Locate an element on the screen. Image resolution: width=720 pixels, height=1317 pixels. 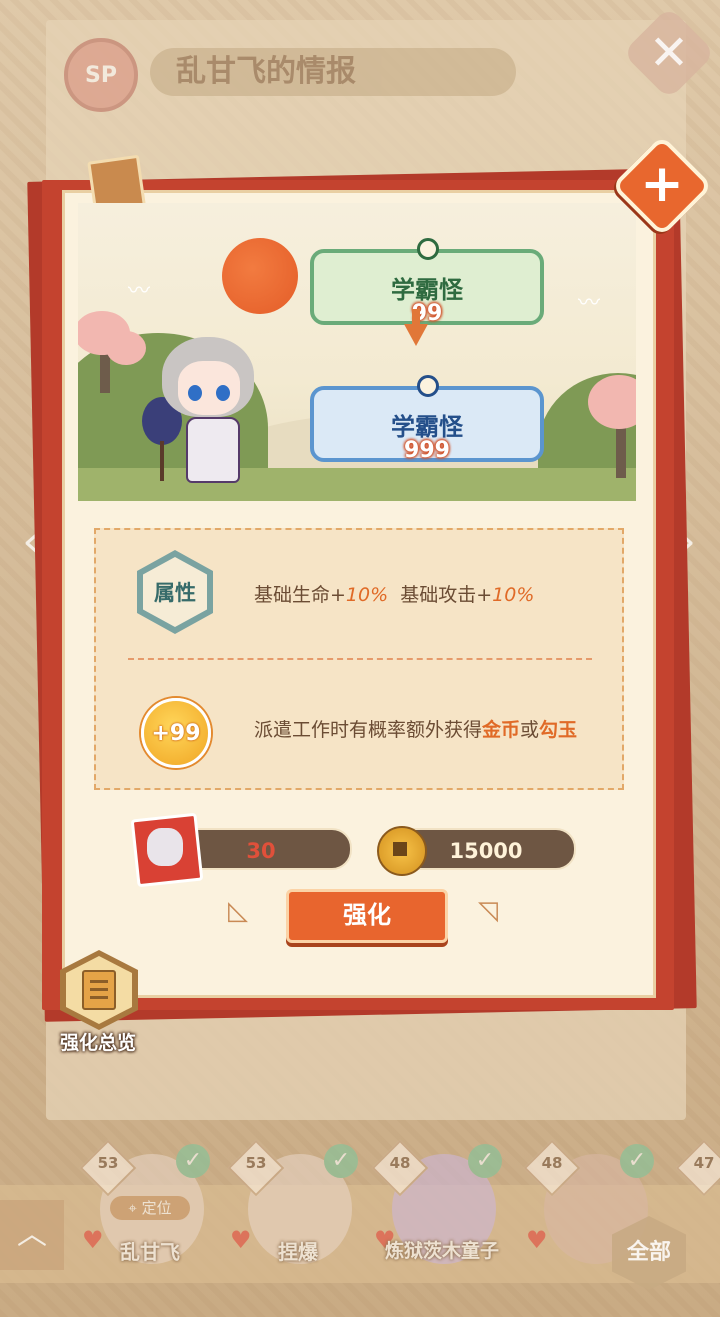
close-icon: + is located at coordinates (662, 186).